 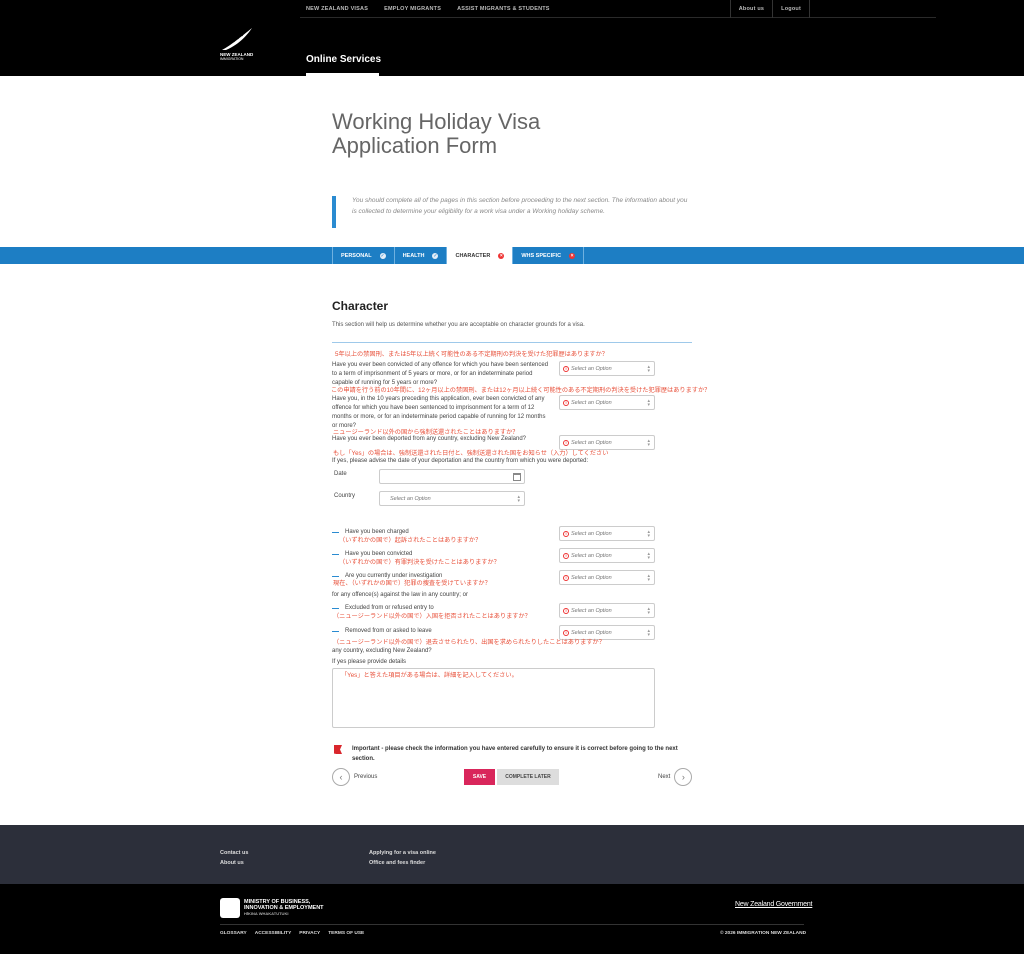 What do you see at coordinates (233, 933) in the screenshot?
I see `footer-glossary: GLOSSARY` at bounding box center [233, 933].